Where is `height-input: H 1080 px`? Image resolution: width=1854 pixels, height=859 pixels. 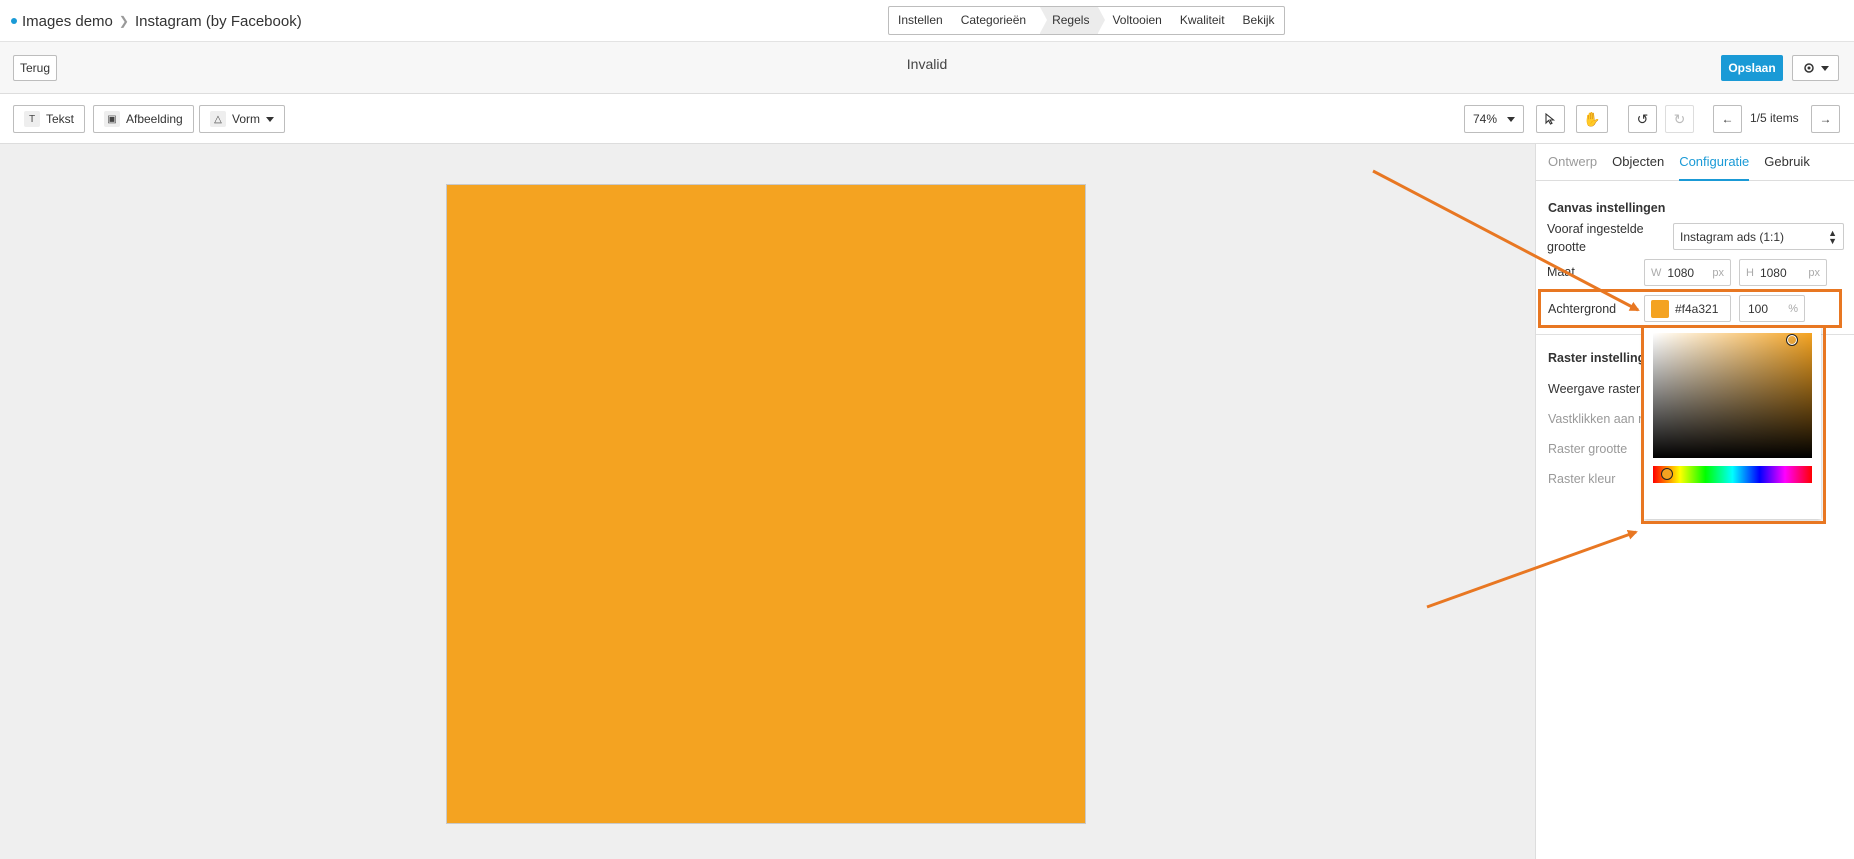 height-input: H 1080 px is located at coordinates (1783, 272).